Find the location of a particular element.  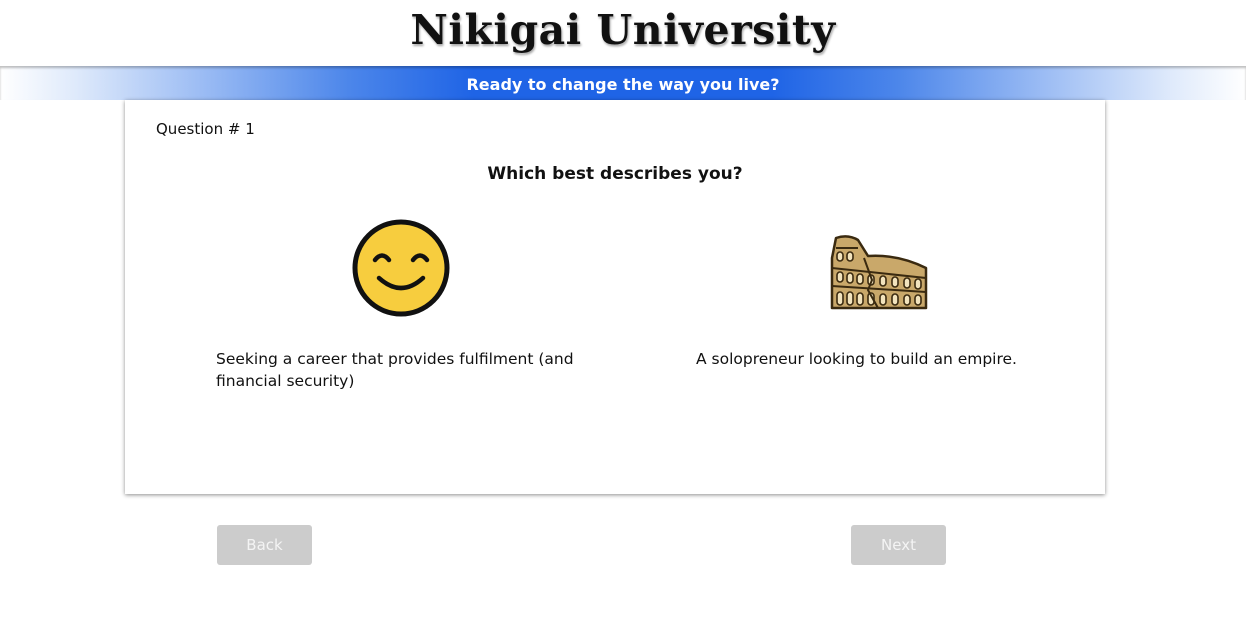

colosseum-icon is located at coordinates (879, 272).